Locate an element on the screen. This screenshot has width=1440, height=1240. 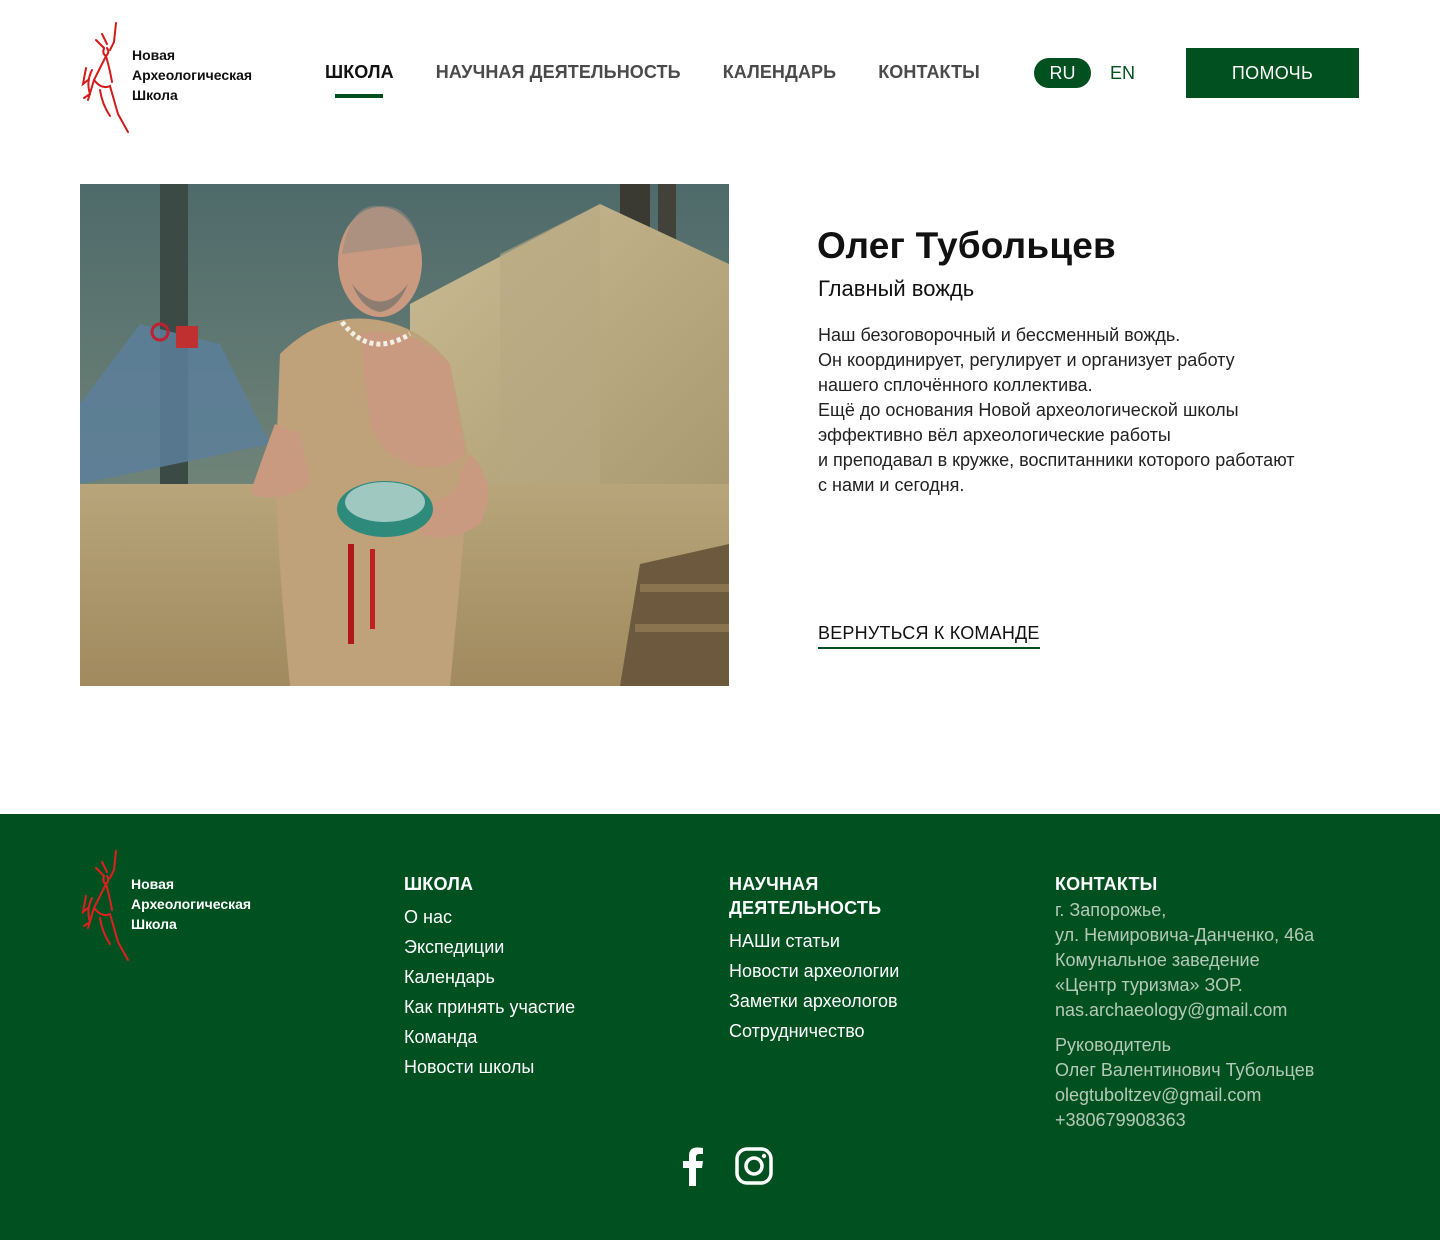
footer-logo: Новая Археологическая Школа is located at coordinates (180, 905).